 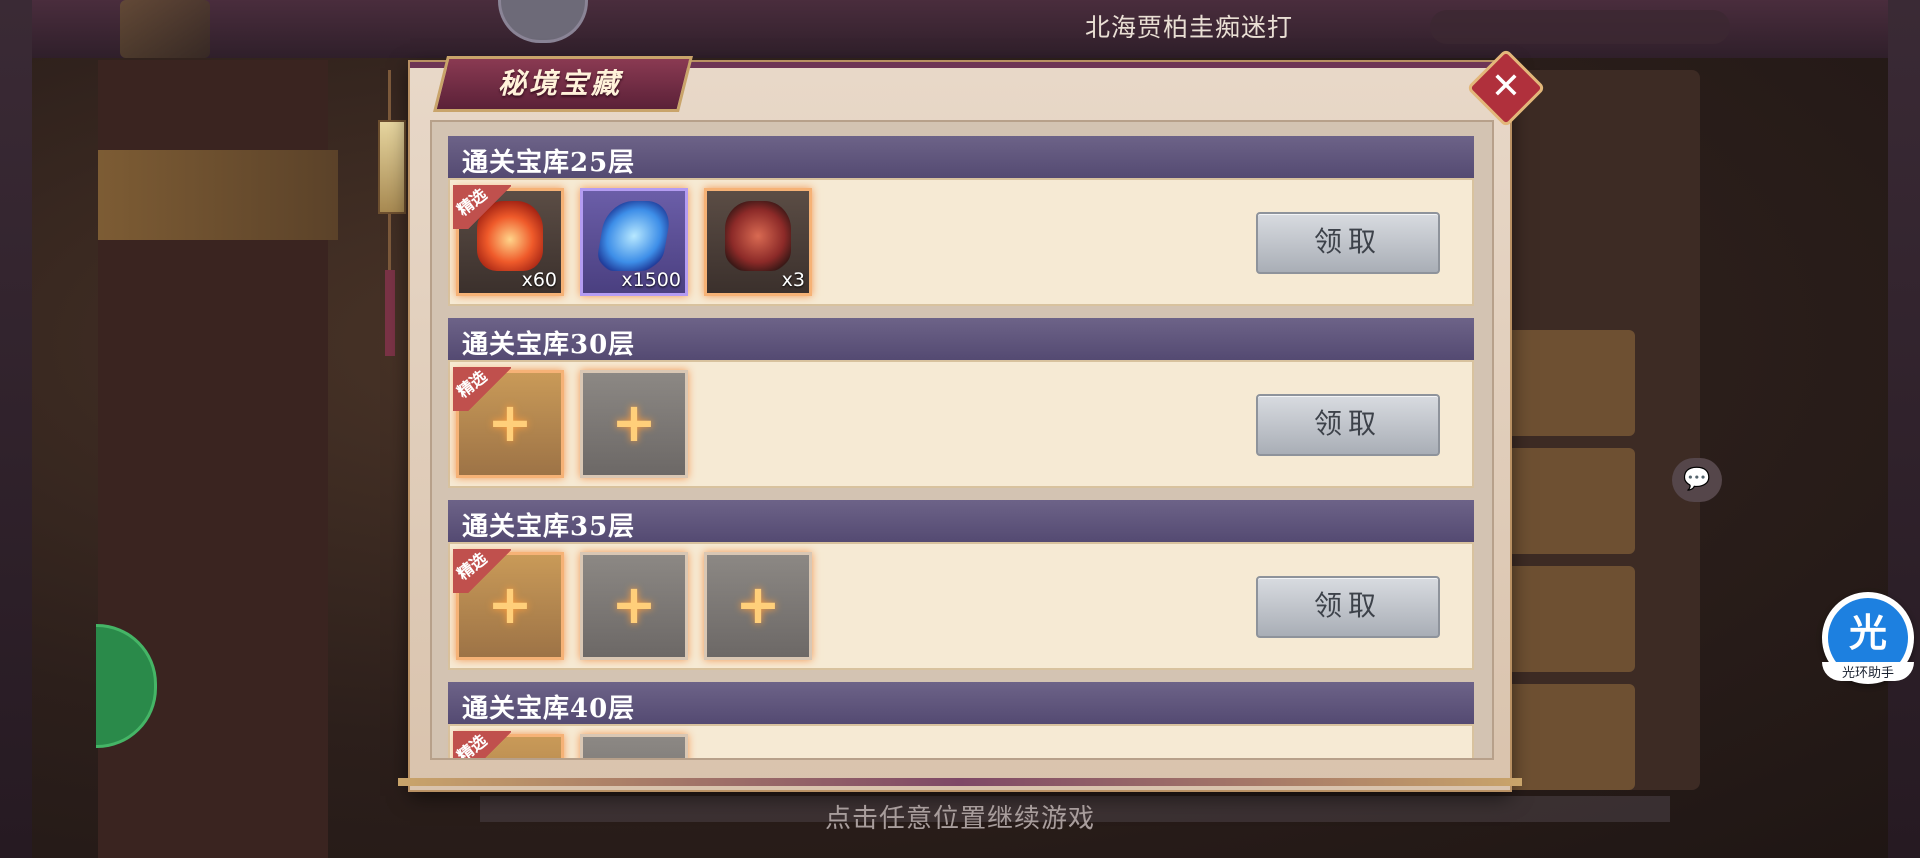 I want to click on tier-header: 通关宝库30层, so click(x=961, y=339).